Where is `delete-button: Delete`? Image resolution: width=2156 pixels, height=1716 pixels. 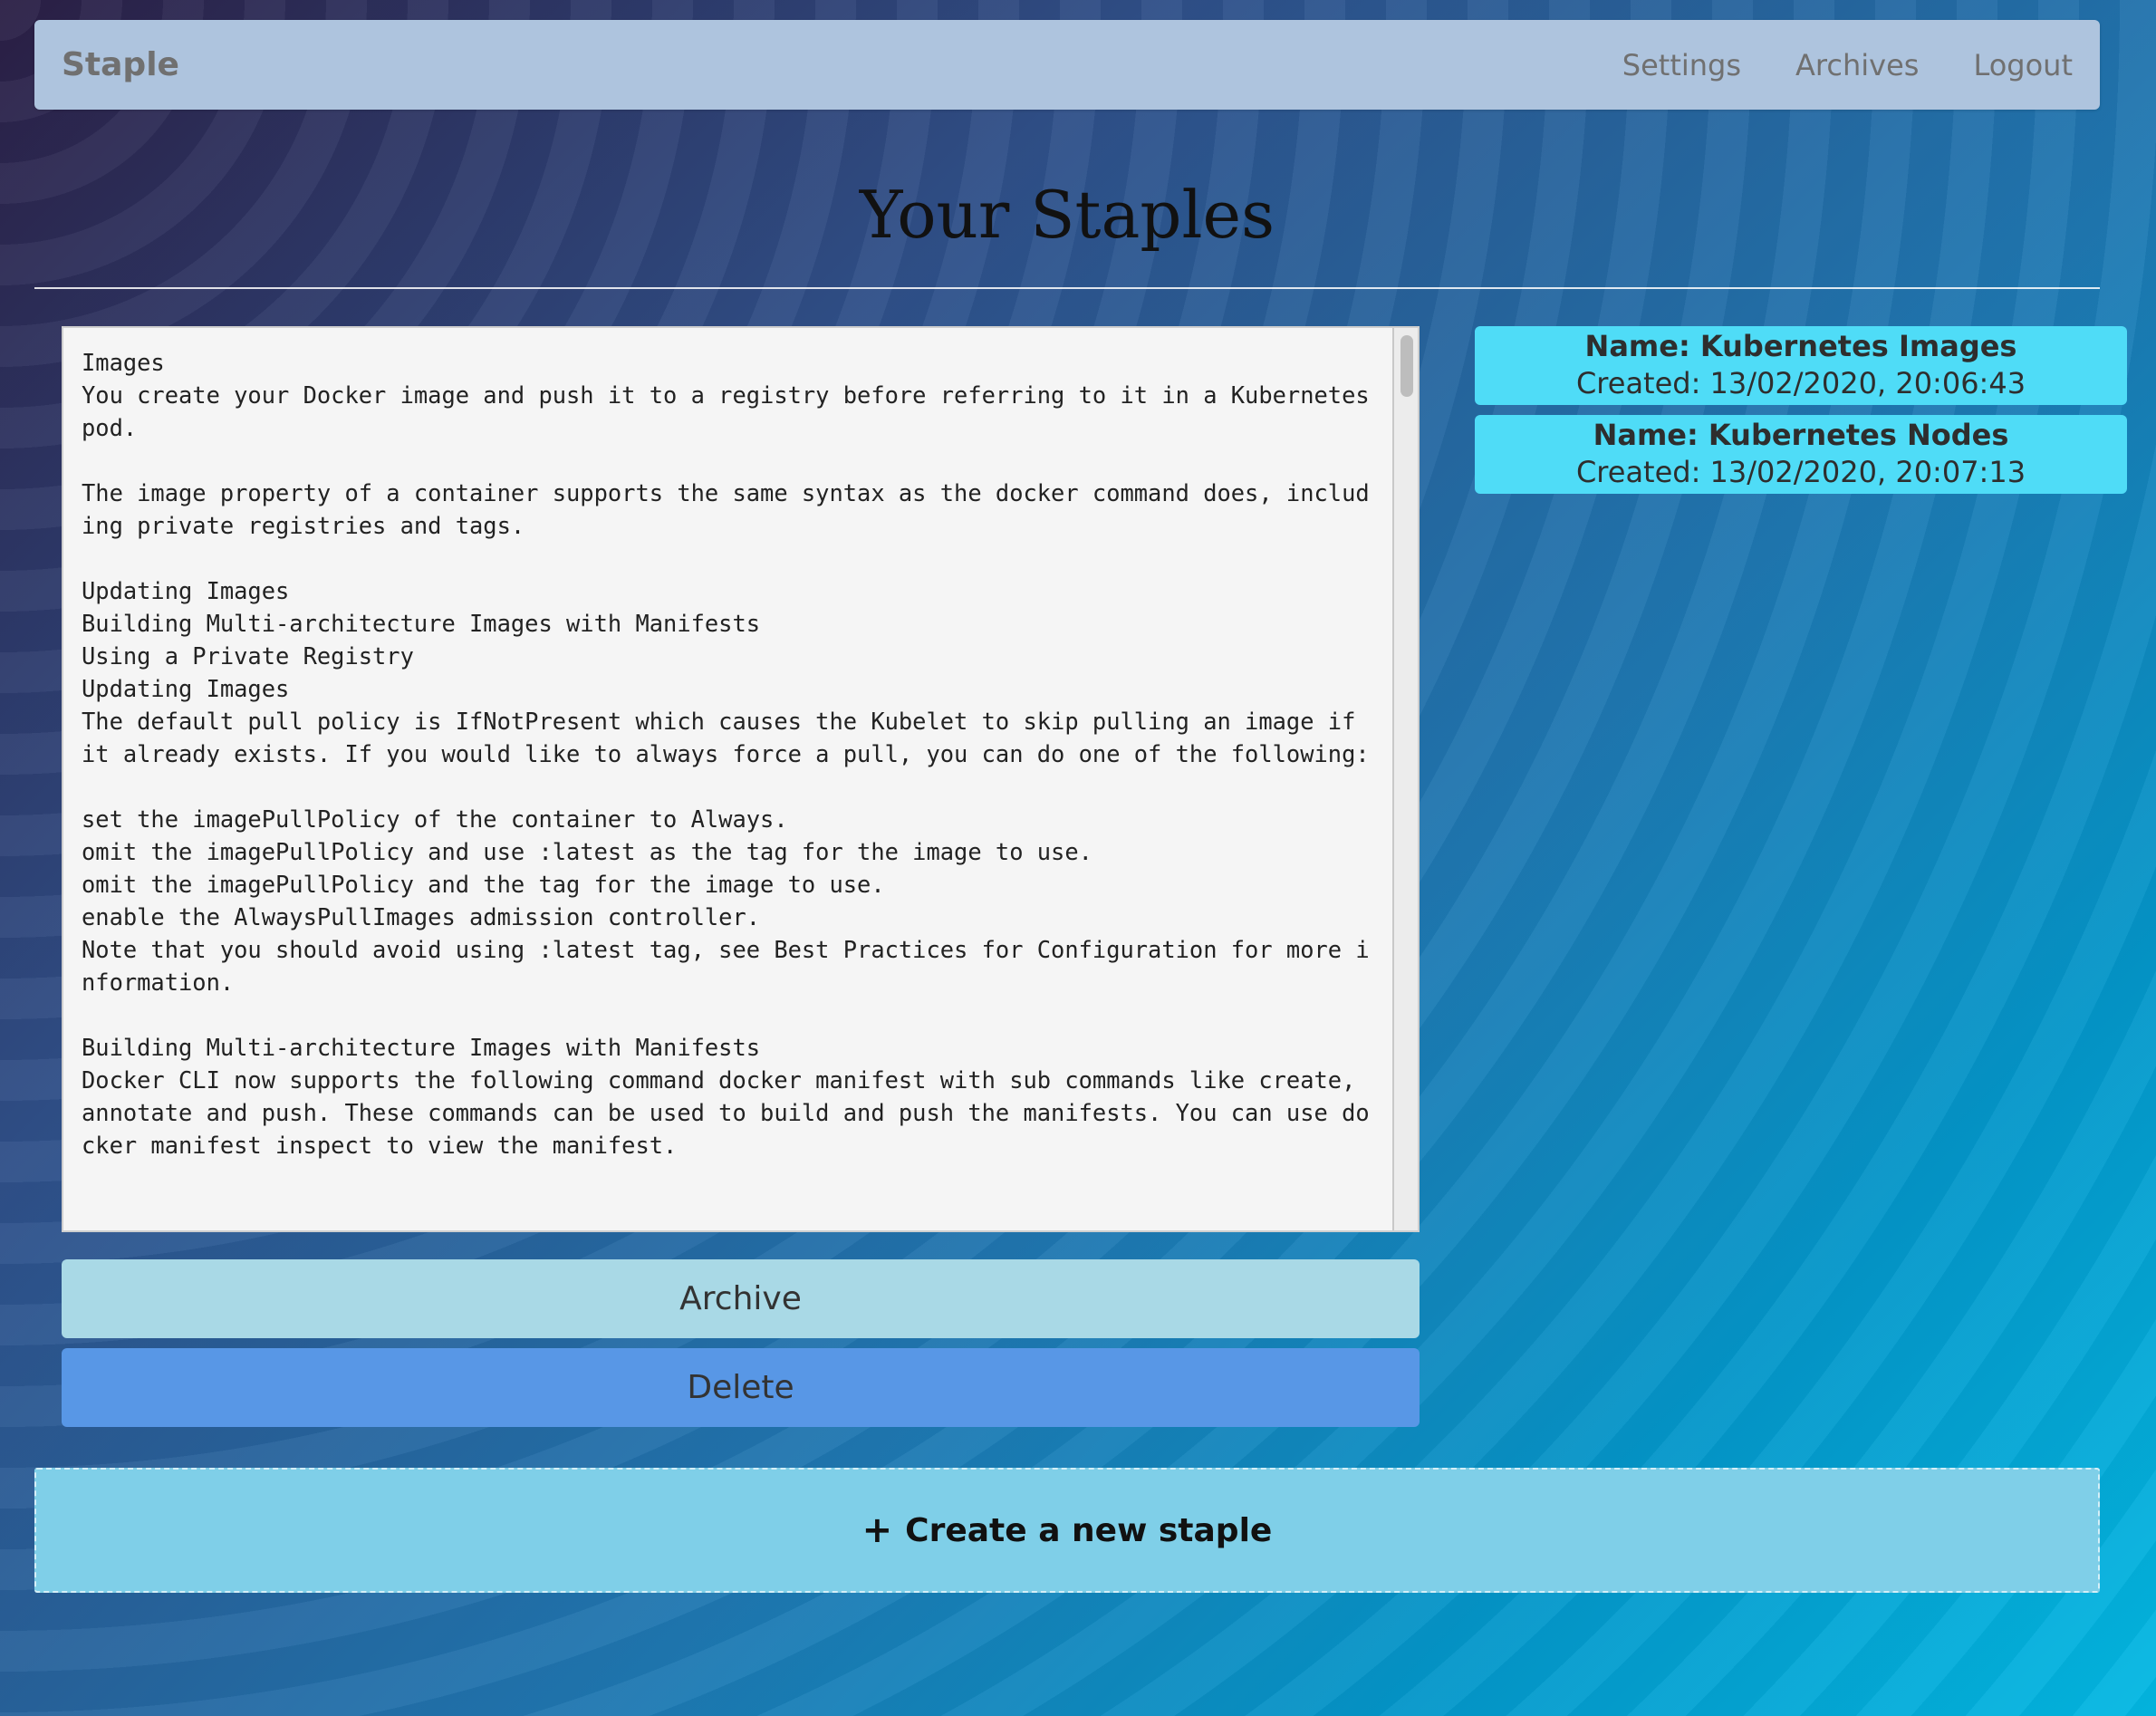 delete-button: Delete is located at coordinates (741, 1388).